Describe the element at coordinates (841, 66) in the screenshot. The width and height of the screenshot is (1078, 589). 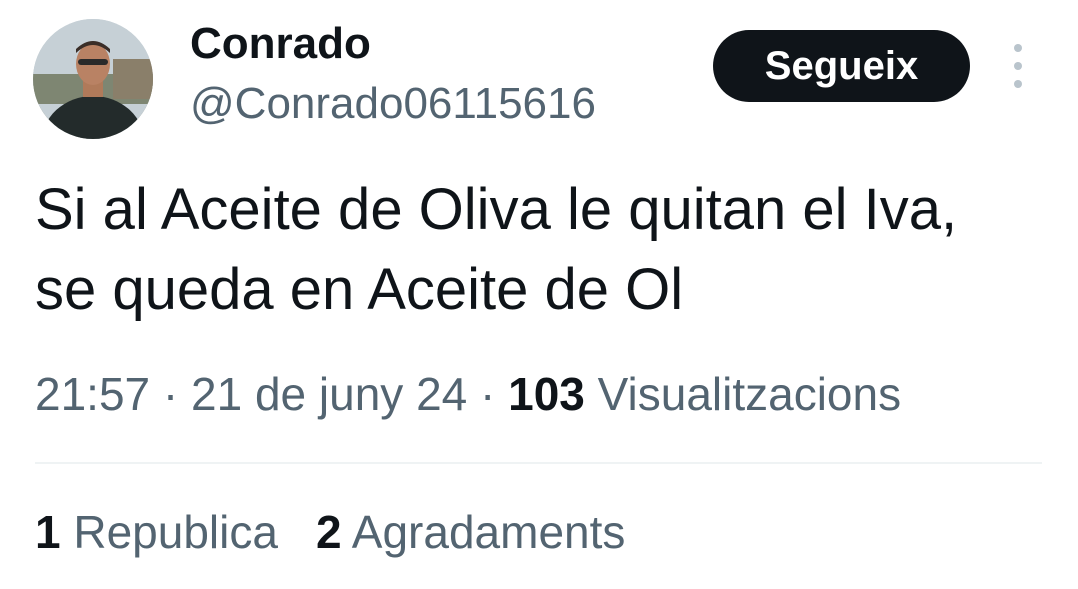
I see `follow-button: Segueix` at that location.